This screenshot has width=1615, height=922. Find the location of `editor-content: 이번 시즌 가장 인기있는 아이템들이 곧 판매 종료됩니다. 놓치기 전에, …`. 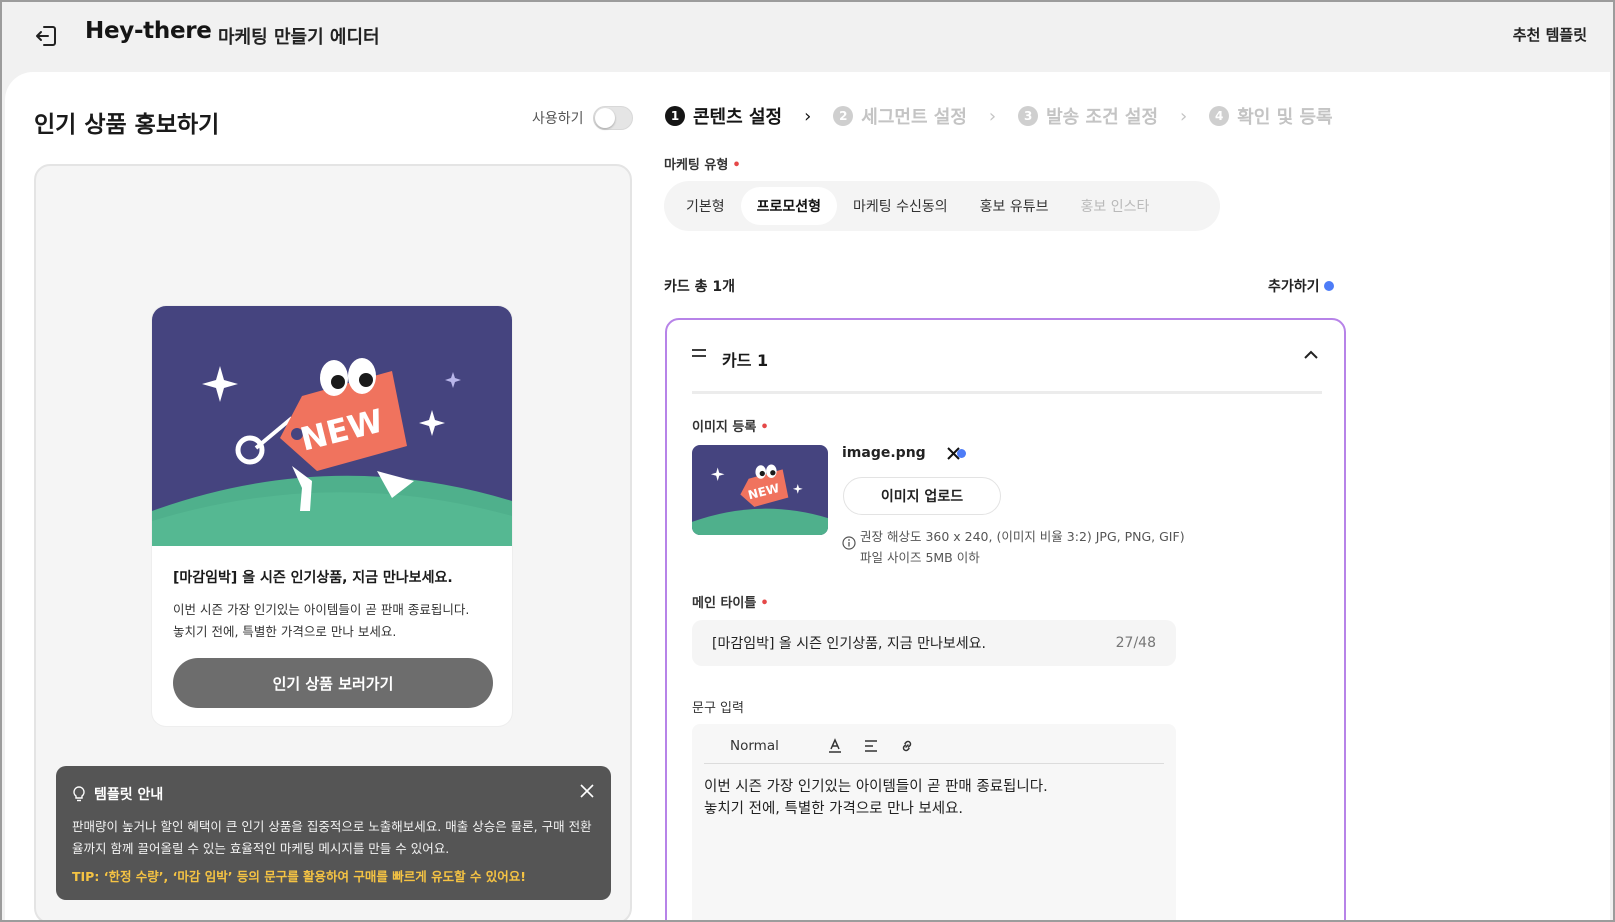

editor-content: 이번 시즌 가장 인기있는 아이템들이 곧 판매 종료됩니다. 놓치기 전에, … is located at coordinates (876, 798).